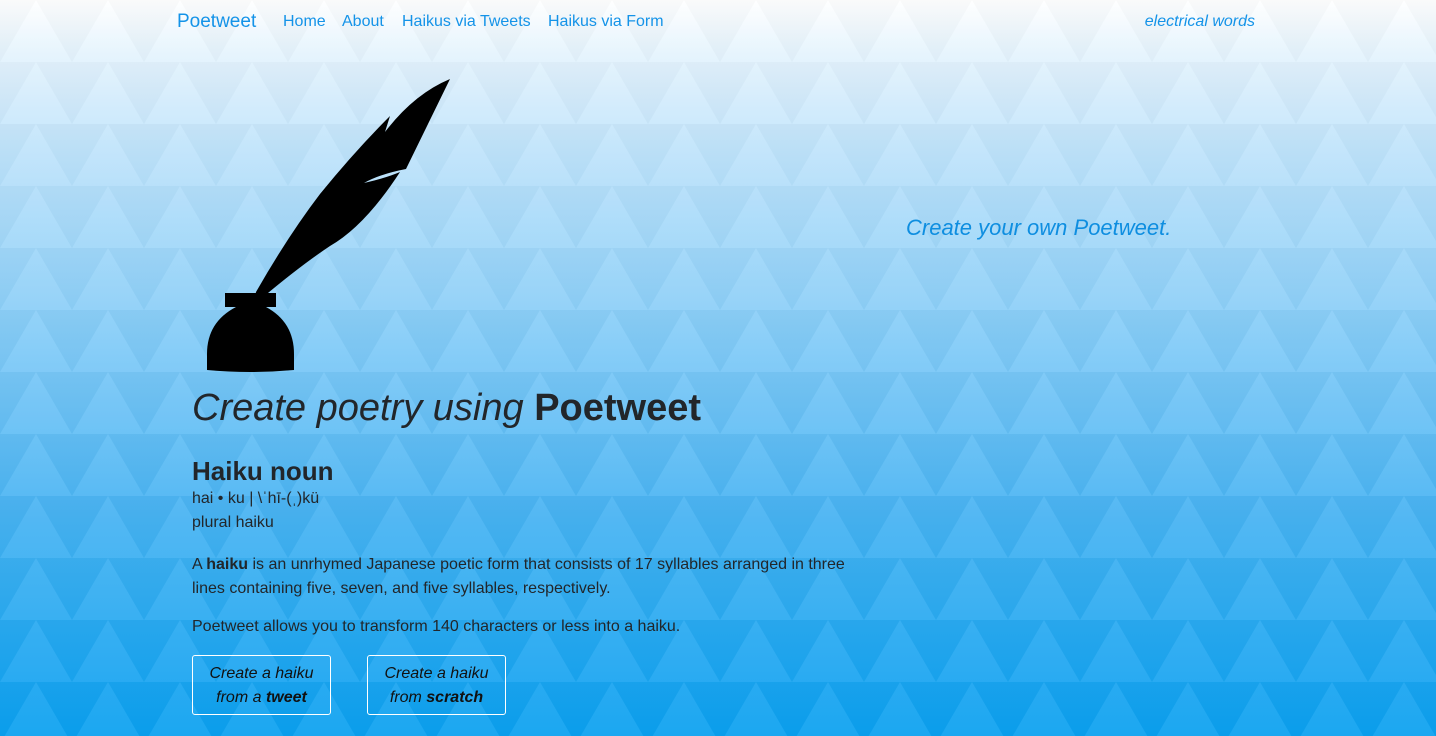 The image size is (1436, 736). I want to click on part-of-speech: noun, so click(298, 471).